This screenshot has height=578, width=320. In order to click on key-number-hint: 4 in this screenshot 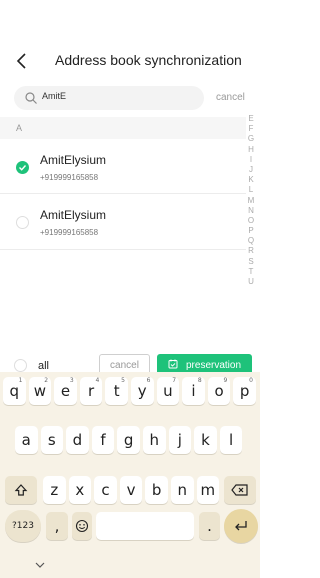, I will do `click(97, 380)`.